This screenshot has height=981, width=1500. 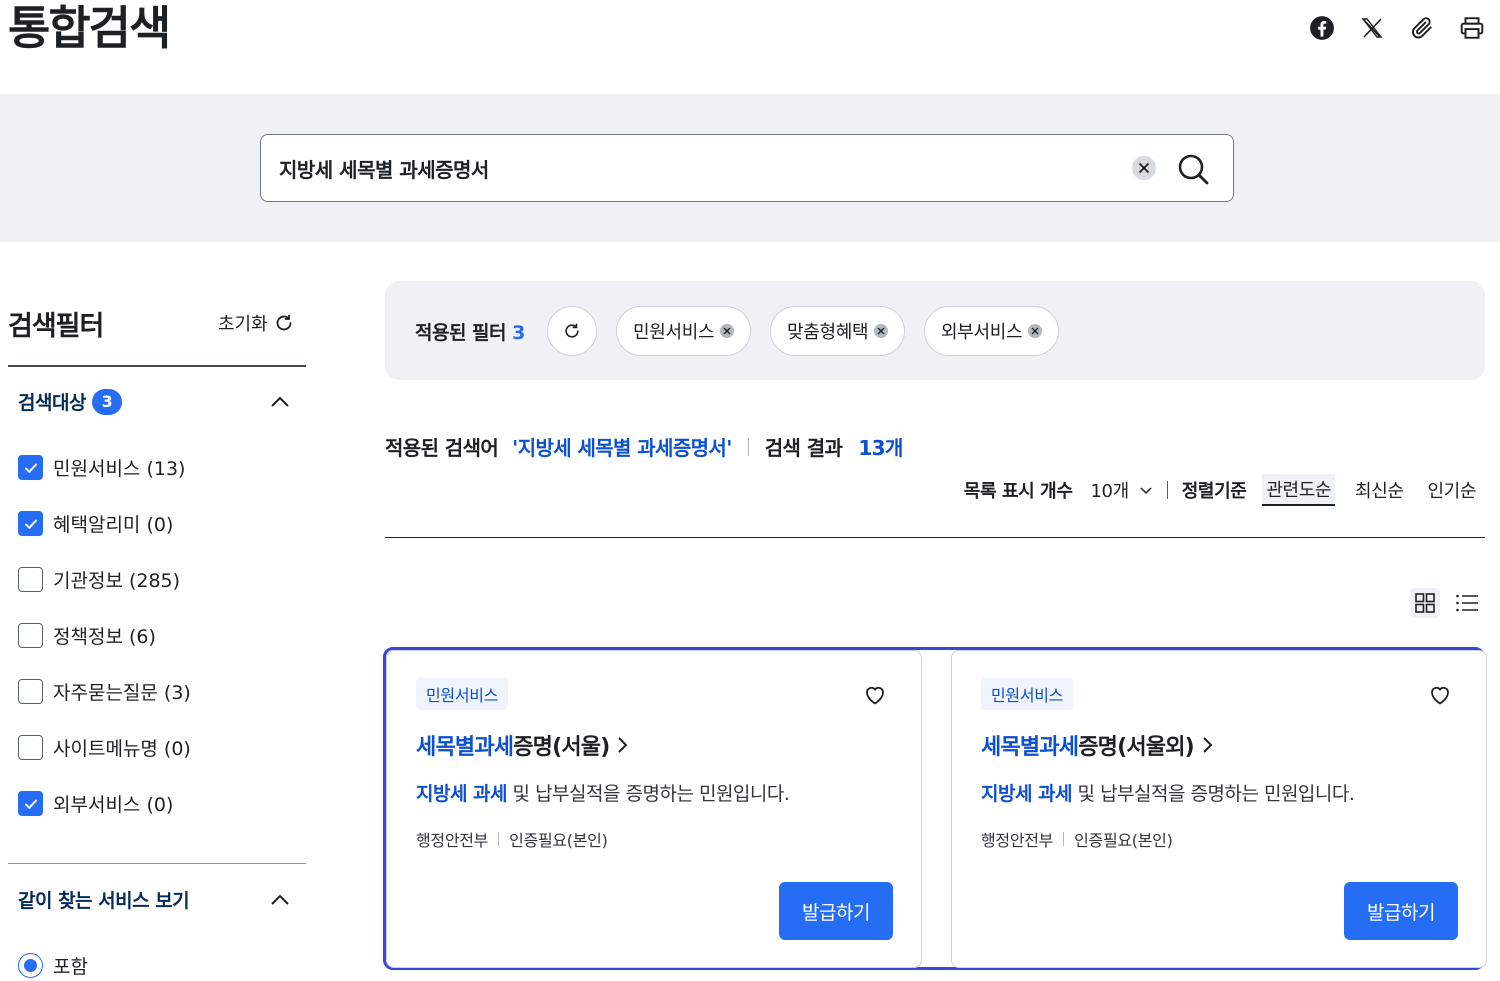 What do you see at coordinates (53, 965) in the screenshot?
I see `radio-include: 포함` at bounding box center [53, 965].